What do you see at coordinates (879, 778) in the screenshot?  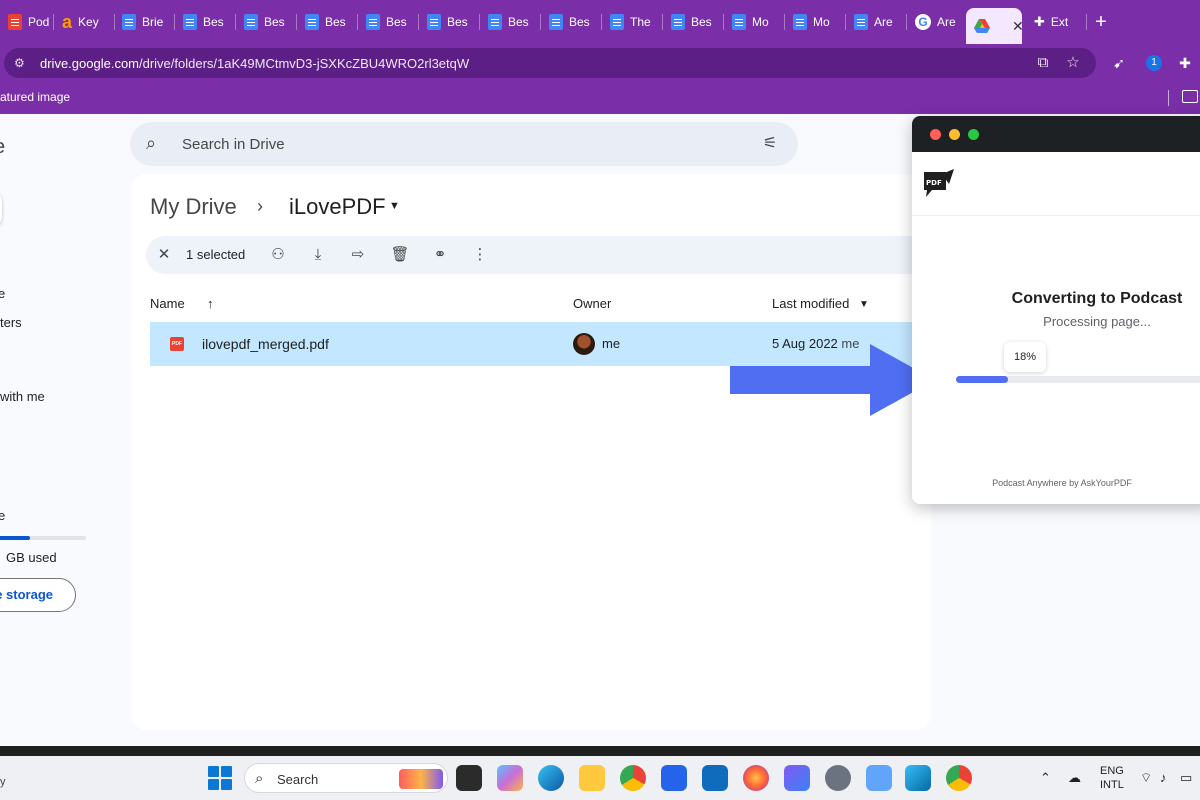 I see `remote-desktop-icon` at bounding box center [879, 778].